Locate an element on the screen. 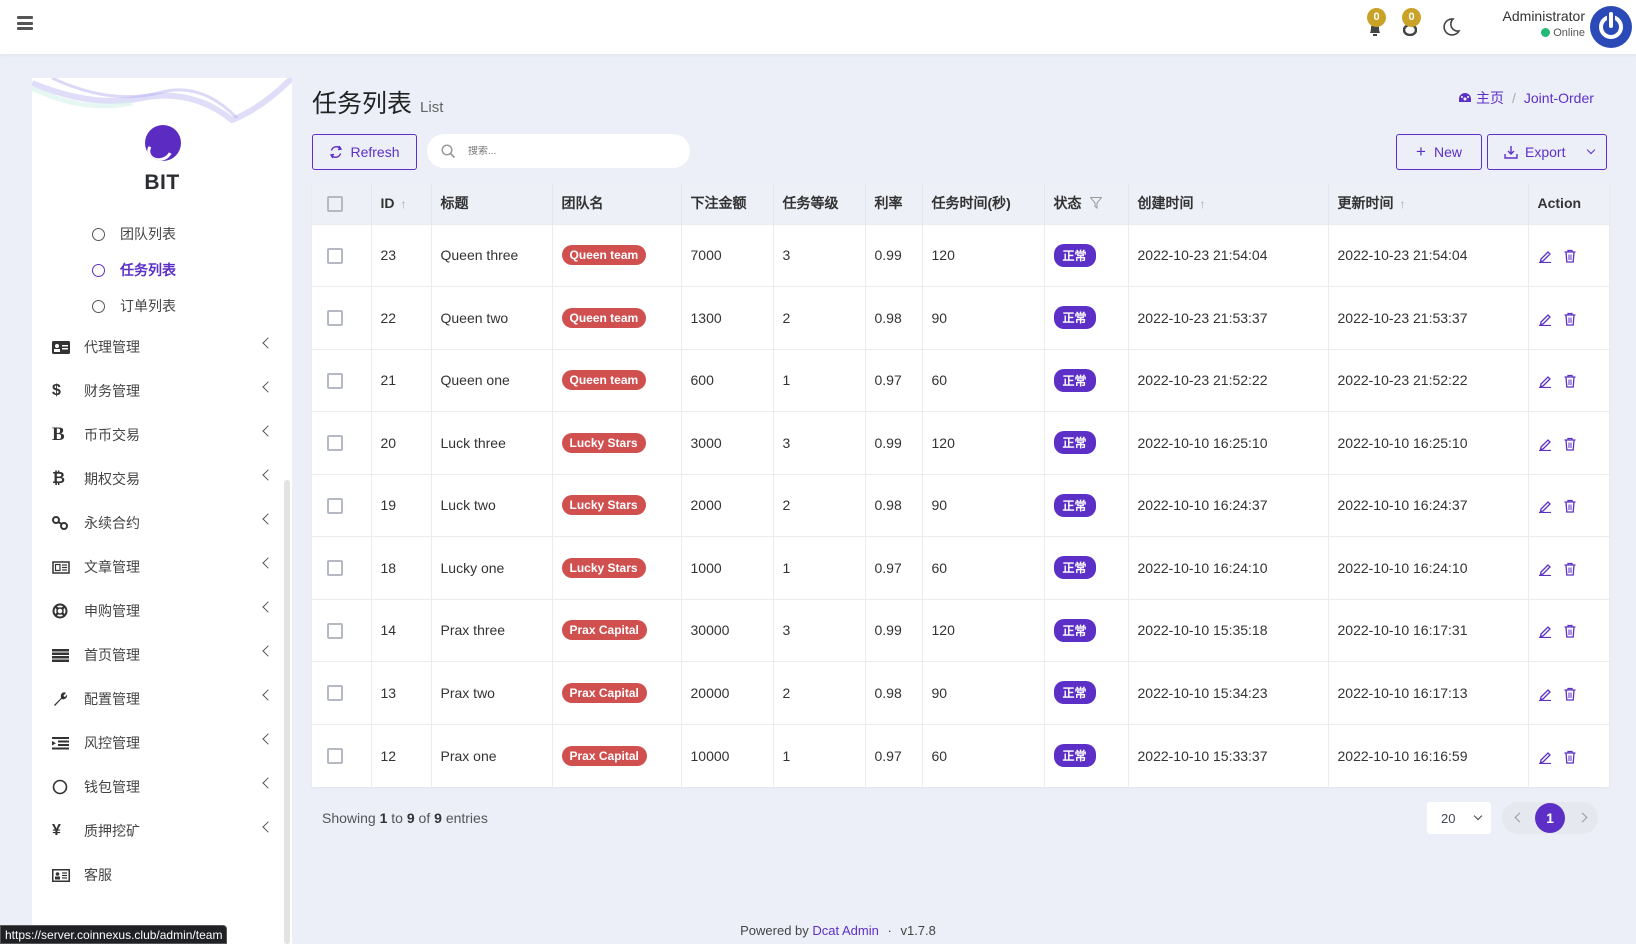 The image size is (1636, 944). sidebar-item-config: 配置管理 is located at coordinates (163, 699).